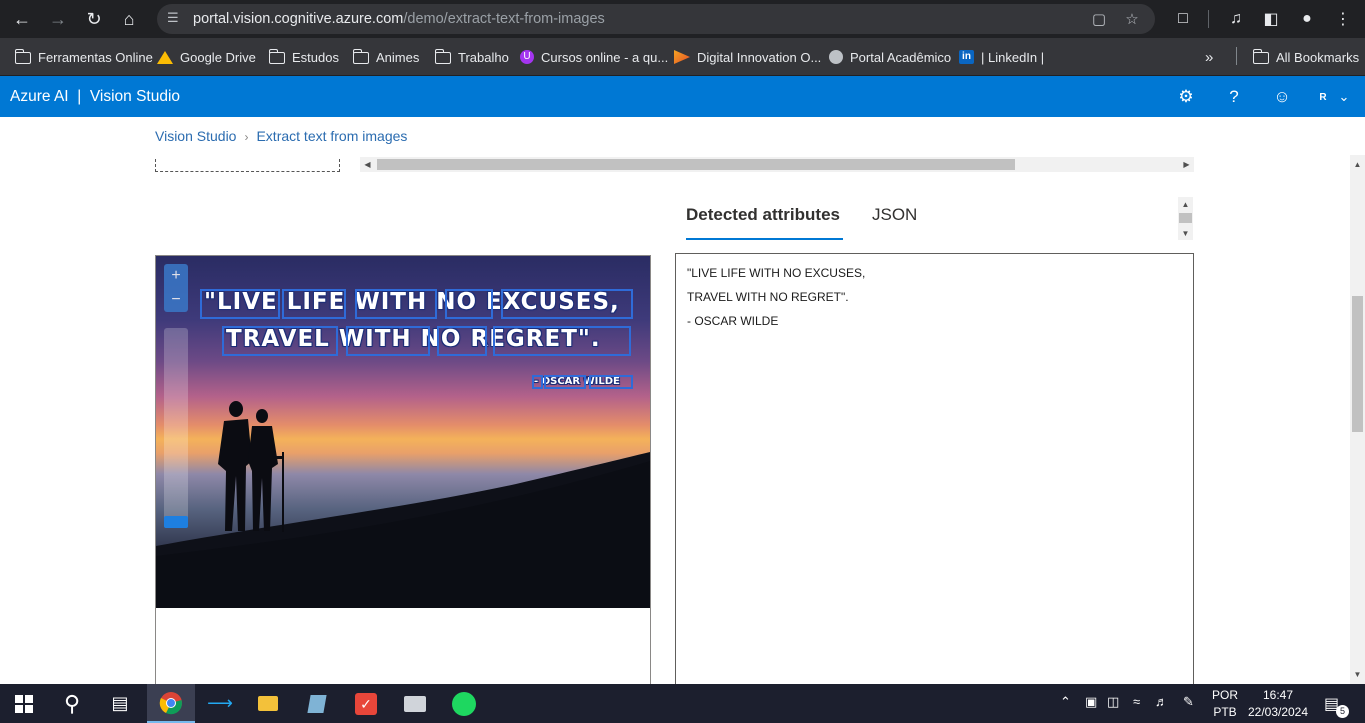  I want to click on zoom-out-button: −, so click(176, 300).